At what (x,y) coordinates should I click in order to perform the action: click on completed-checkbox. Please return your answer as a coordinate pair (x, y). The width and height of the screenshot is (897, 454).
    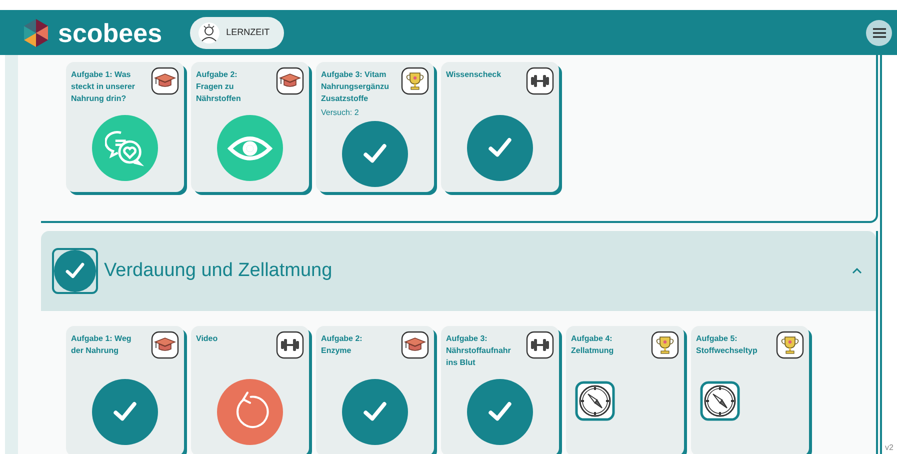
    Looking at the image, I should click on (75, 271).